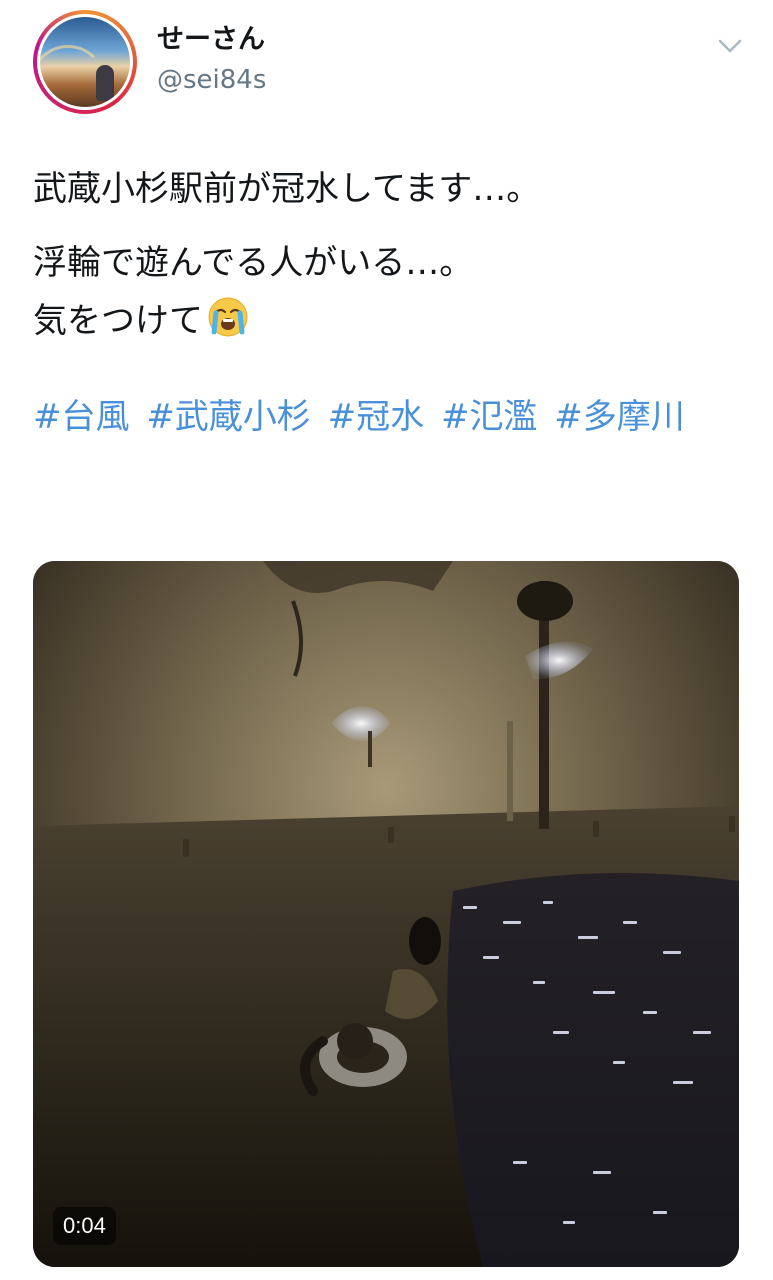 This screenshot has width=773, height=1280. Describe the element at coordinates (228, 317) in the screenshot. I see `loudly-crying-face-emoji` at that location.